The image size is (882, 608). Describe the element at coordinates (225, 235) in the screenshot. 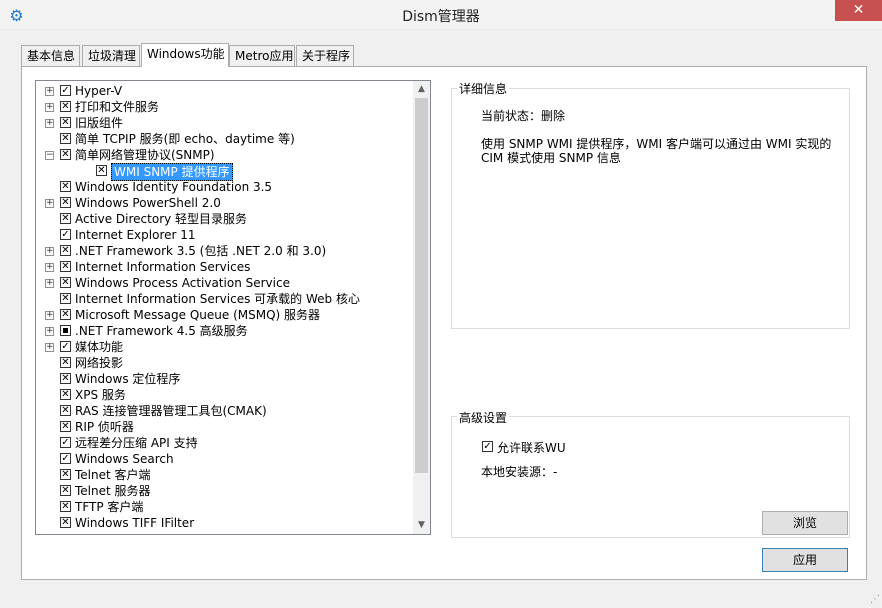

I see `tree-item: ✓ Internet Explorer 11` at that location.